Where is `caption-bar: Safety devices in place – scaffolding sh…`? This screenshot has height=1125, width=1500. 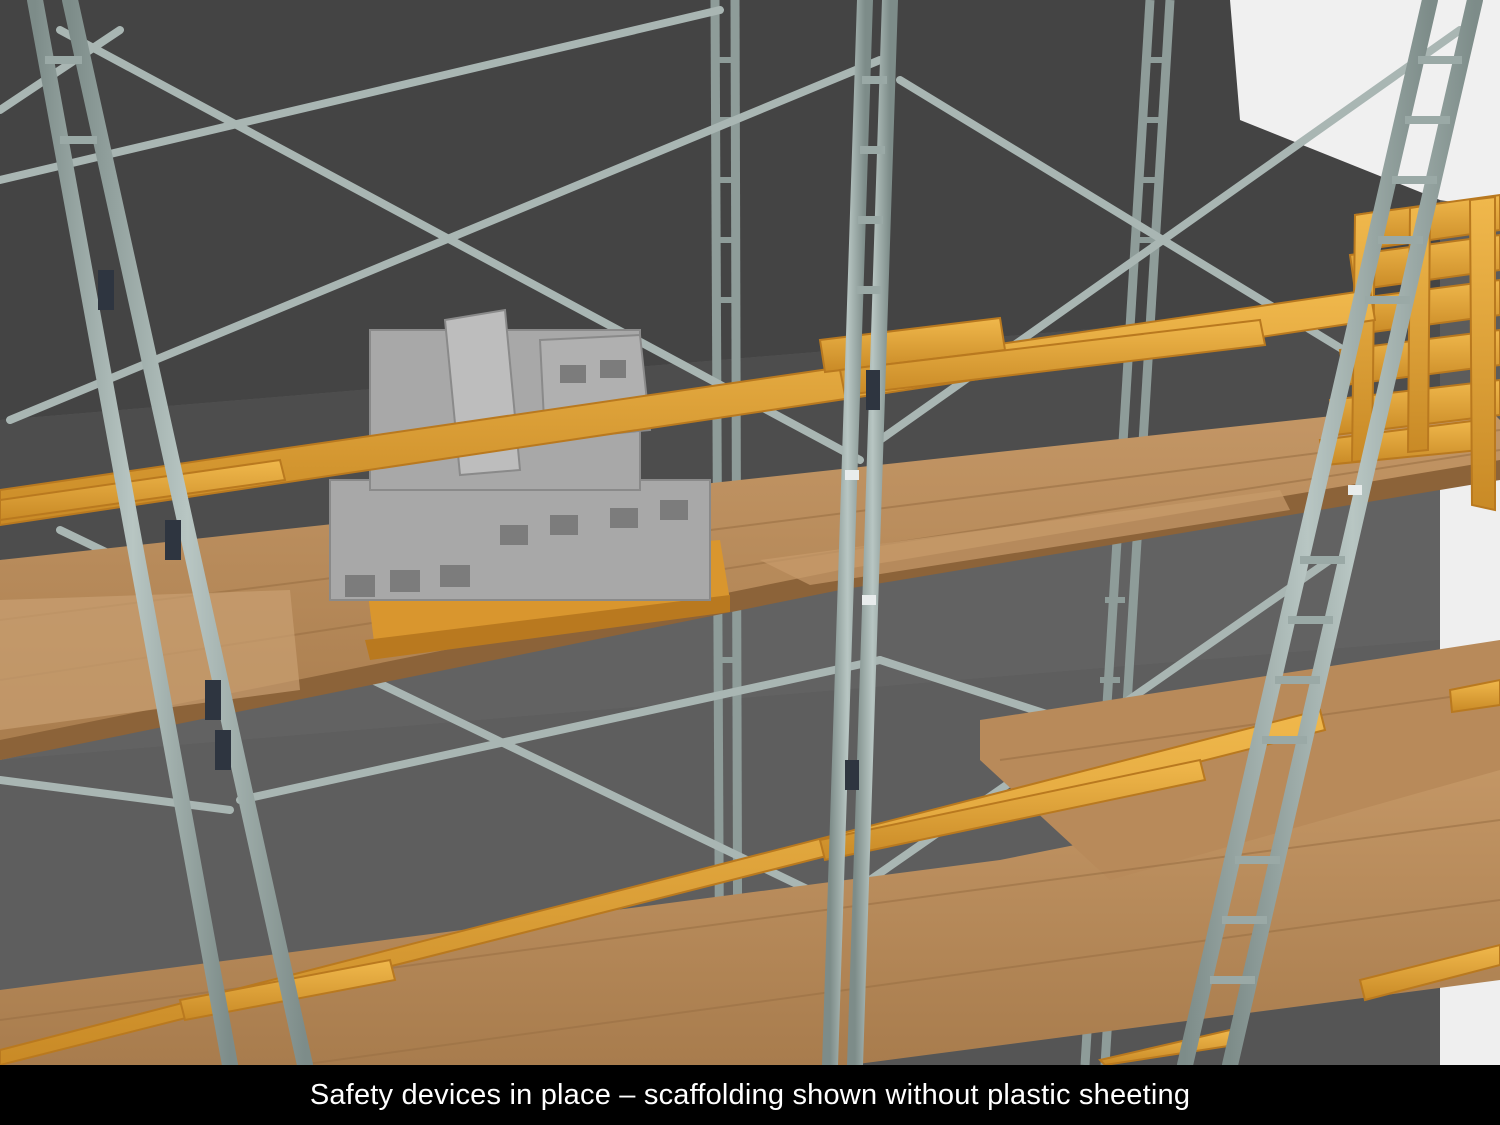 caption-bar: Safety devices in place – scaffolding sh… is located at coordinates (750, 1095).